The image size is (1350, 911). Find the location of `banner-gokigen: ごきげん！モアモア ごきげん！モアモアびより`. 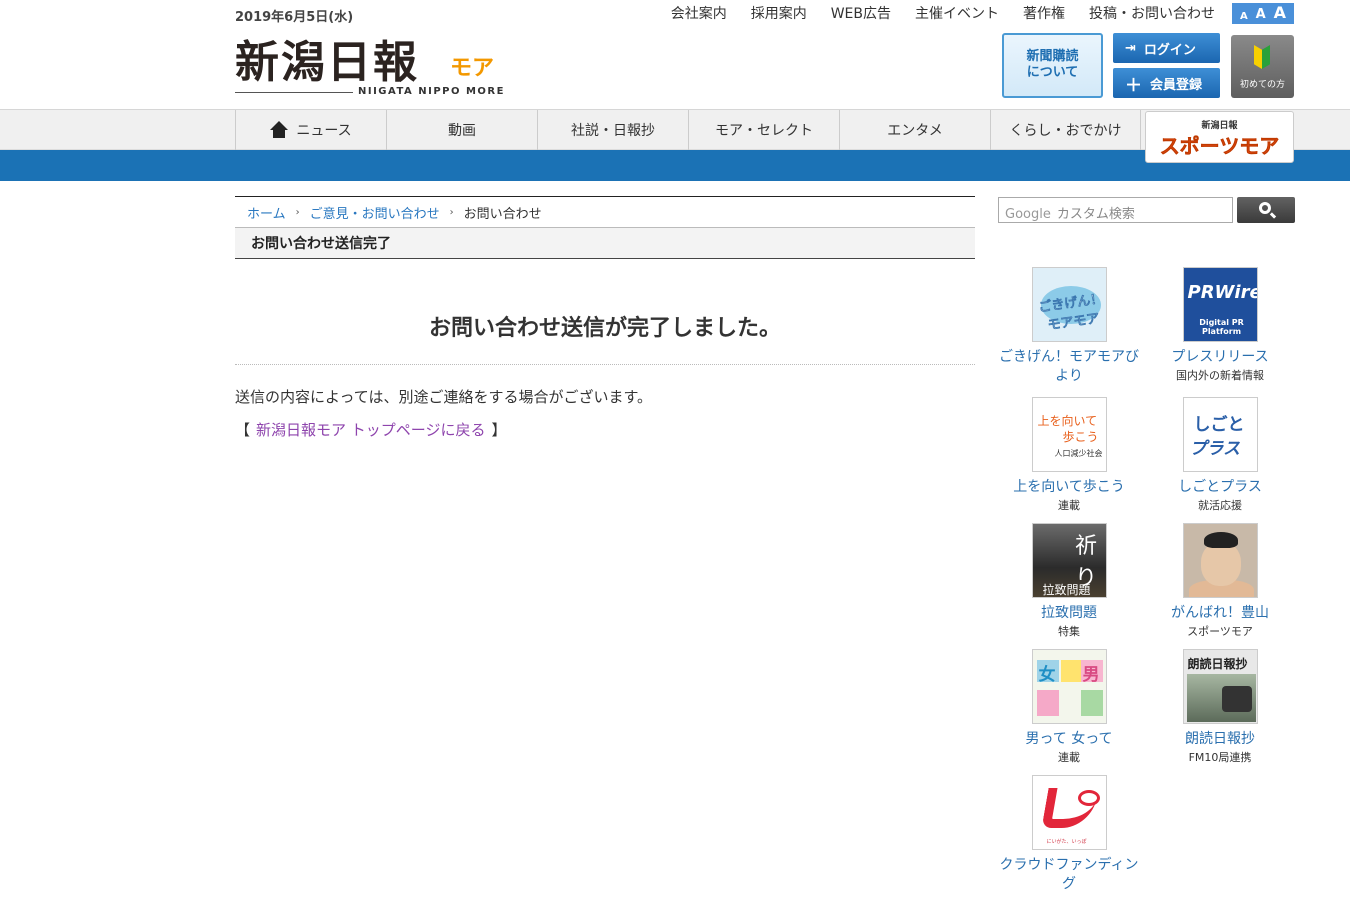

banner-gokigen: ごきげん！モアモア ごきげん！モアモアびより is located at coordinates (1069, 326).